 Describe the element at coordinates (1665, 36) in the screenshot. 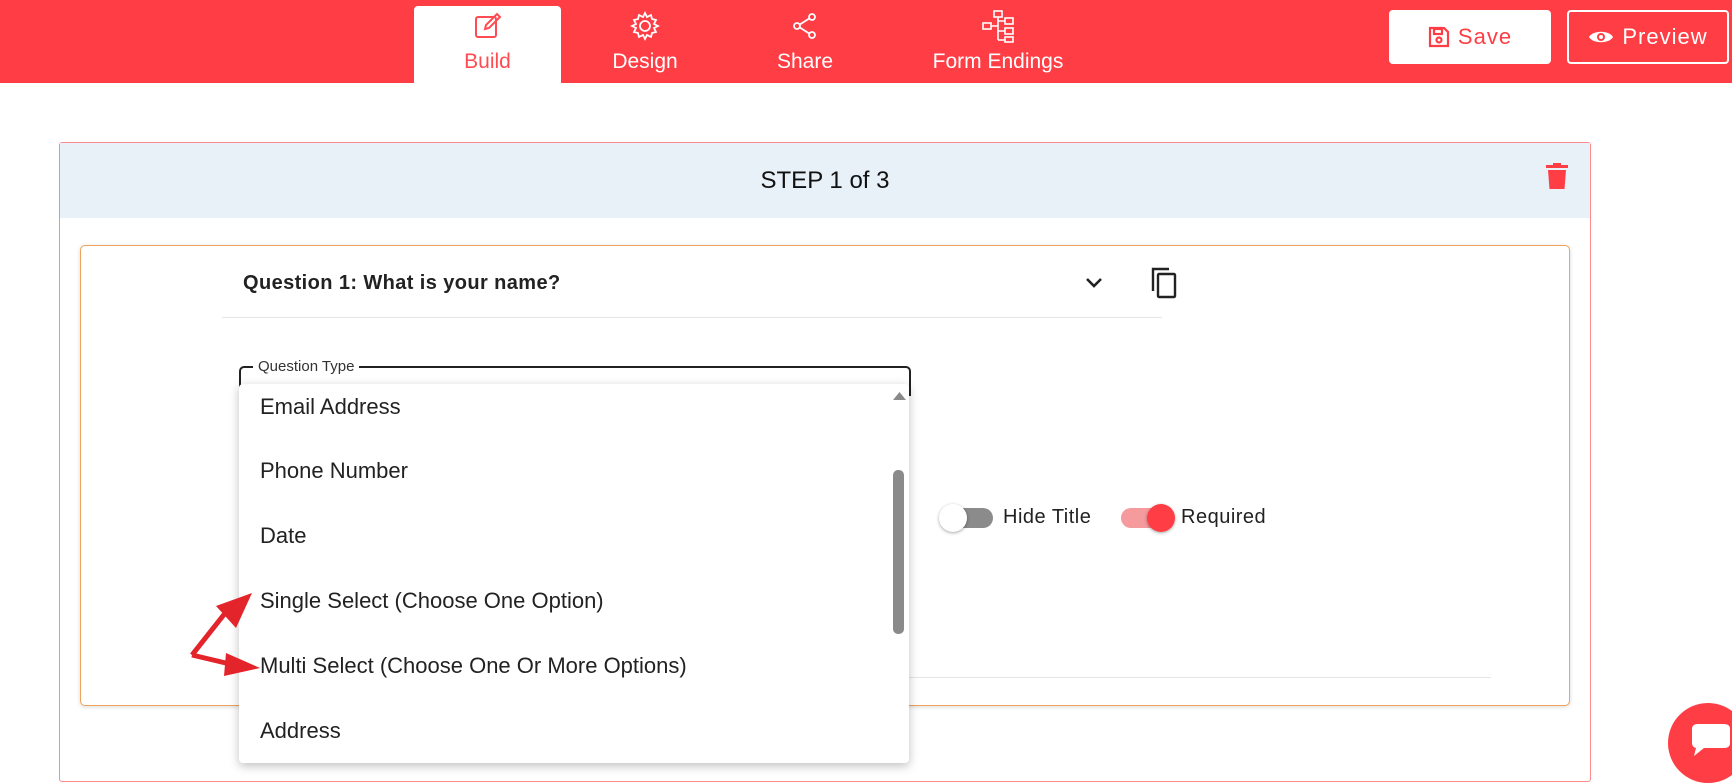

I see `preview-button-label: Preview` at that location.